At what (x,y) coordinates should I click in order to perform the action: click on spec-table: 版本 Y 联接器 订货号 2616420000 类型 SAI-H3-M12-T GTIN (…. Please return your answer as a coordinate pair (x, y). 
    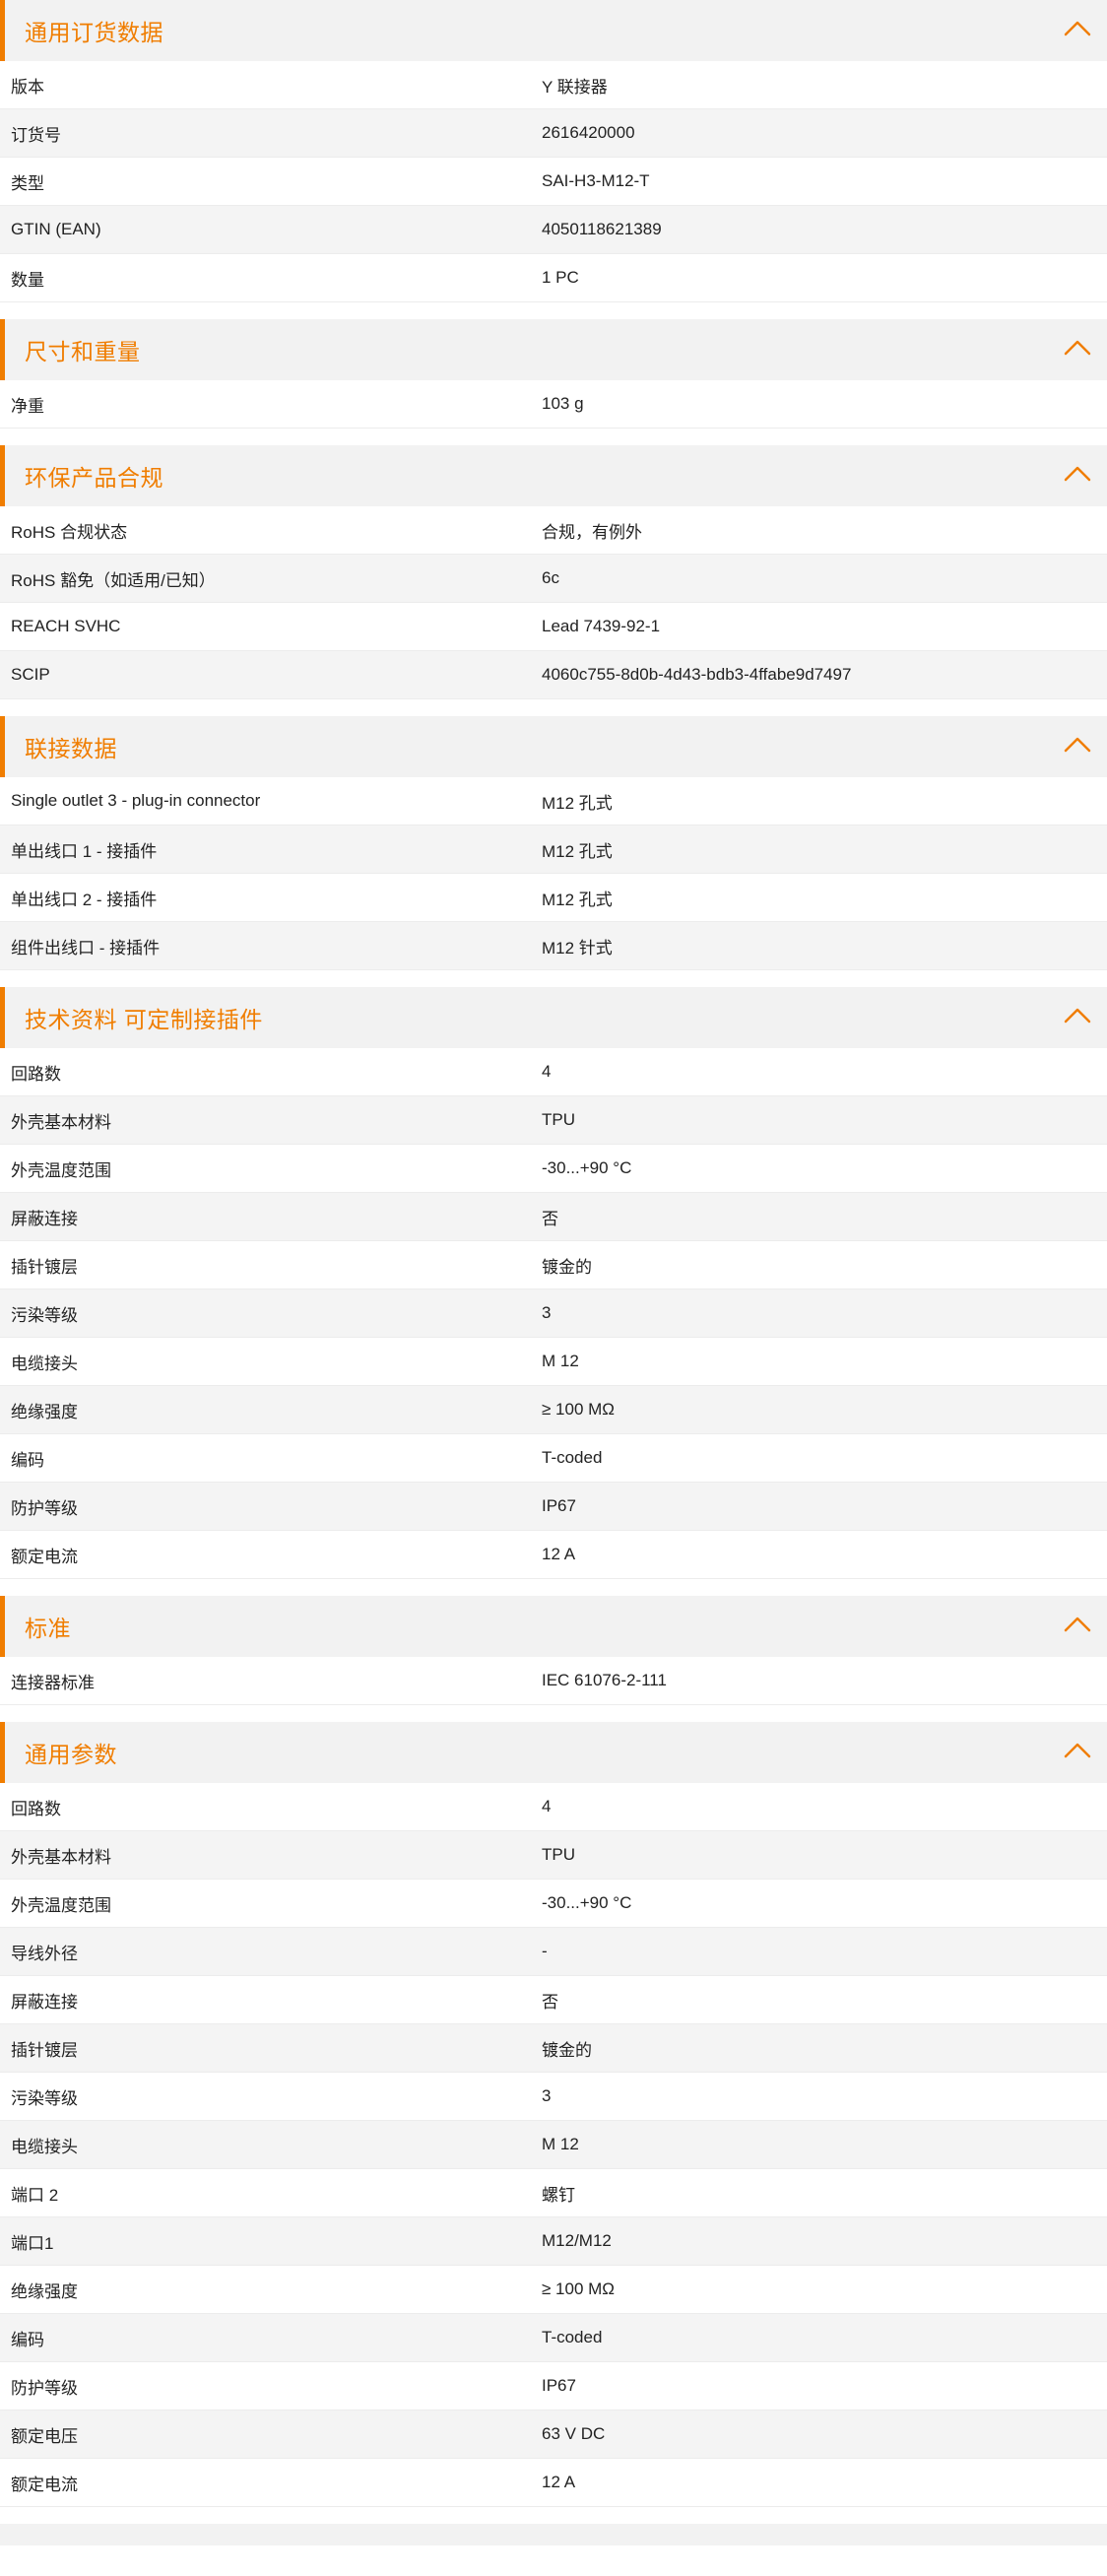
    Looking at the image, I should click on (553, 182).